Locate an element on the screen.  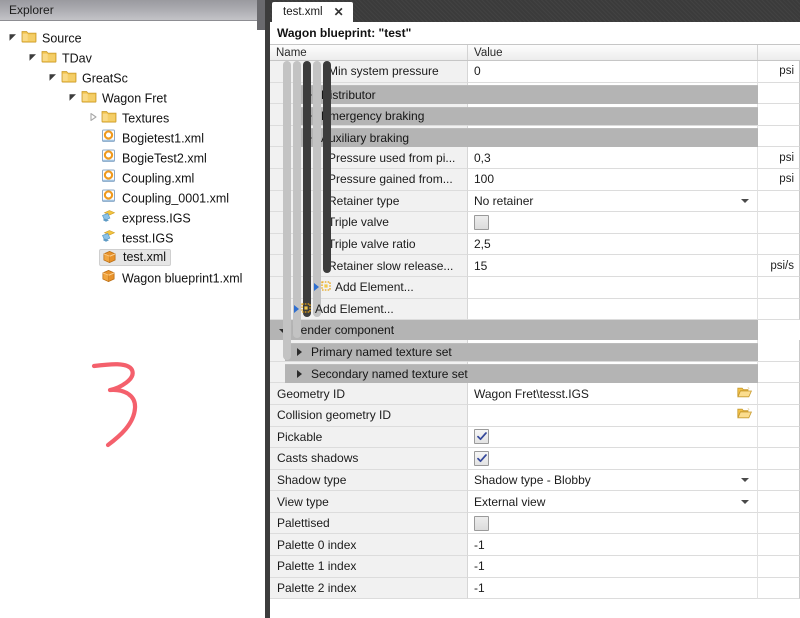
property-value-cell: 2,5 is located at coordinates (613, 244).